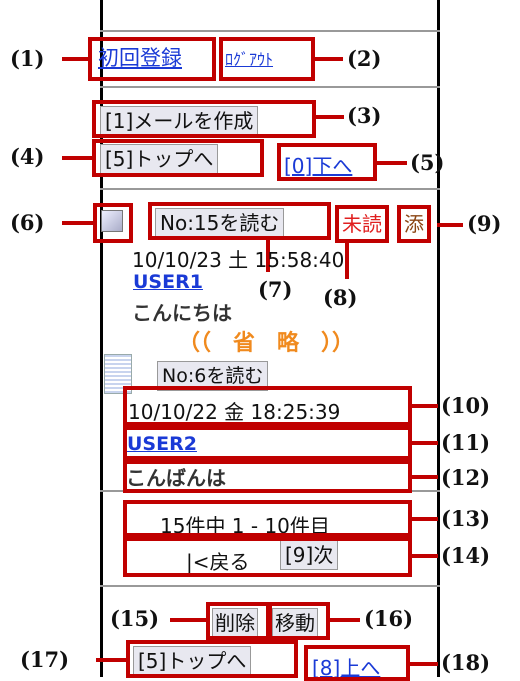 The height and width of the screenshot is (681, 520). What do you see at coordinates (362, 224) in the screenshot?
I see `unread-badge: 未読` at bounding box center [362, 224].